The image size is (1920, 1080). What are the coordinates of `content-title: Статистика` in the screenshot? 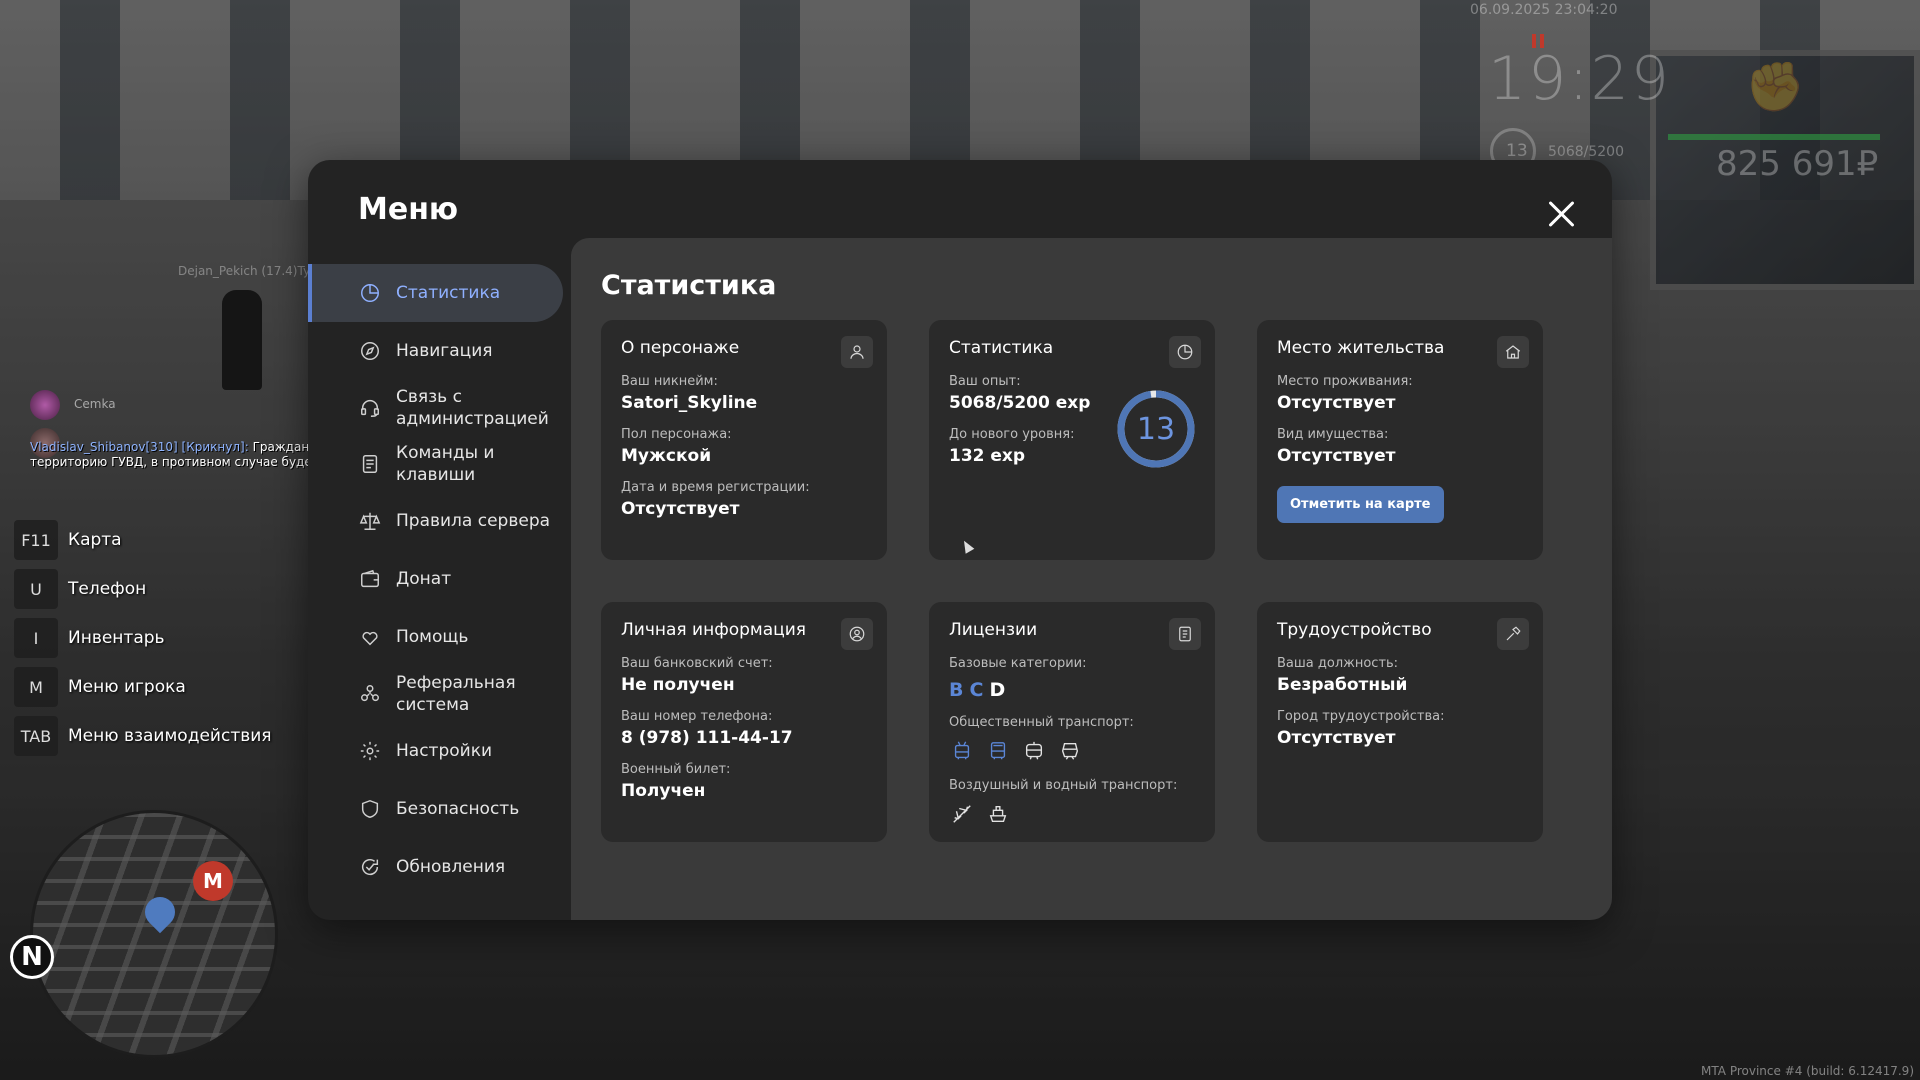 It's located at (689, 285).